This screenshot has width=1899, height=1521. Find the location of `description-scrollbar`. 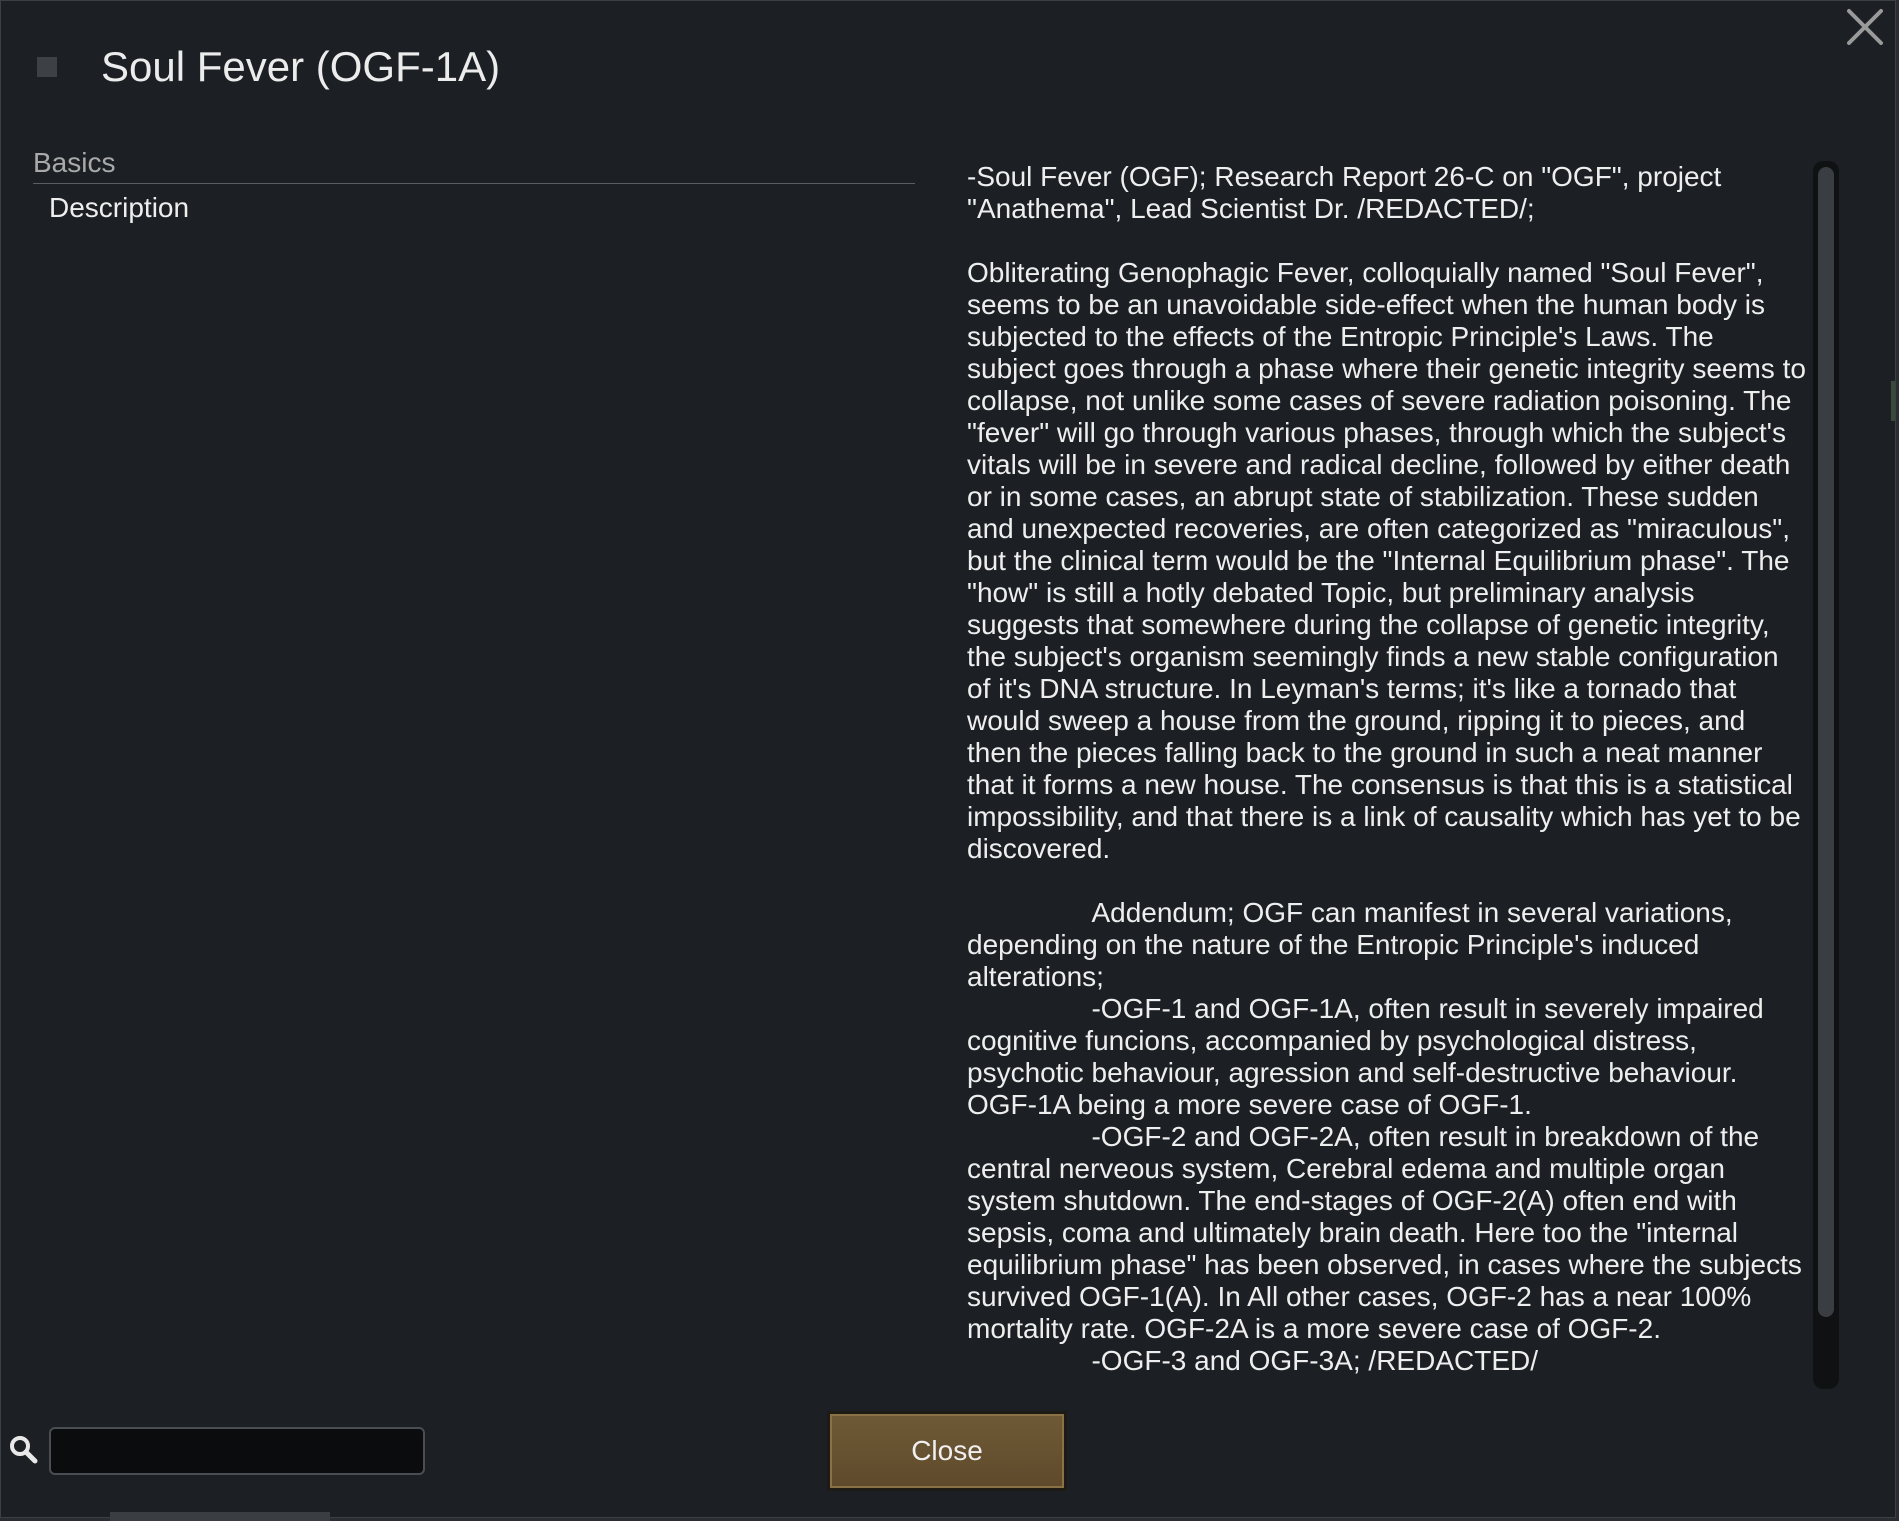

description-scrollbar is located at coordinates (1826, 775).